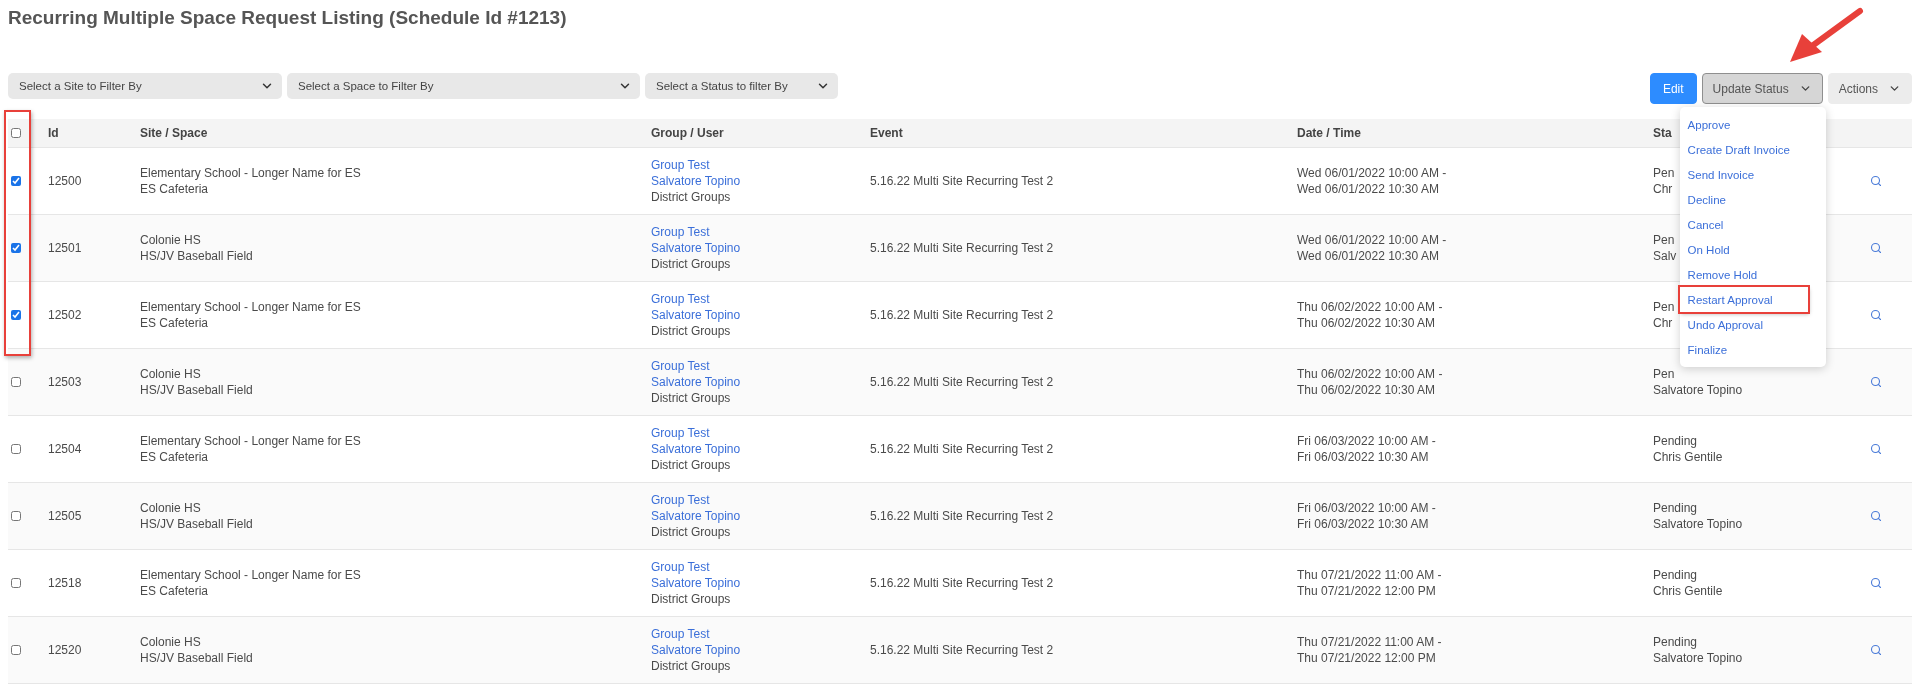  I want to click on start-time: Fri 06/03/2022 10:00 AM -, so click(1366, 441).